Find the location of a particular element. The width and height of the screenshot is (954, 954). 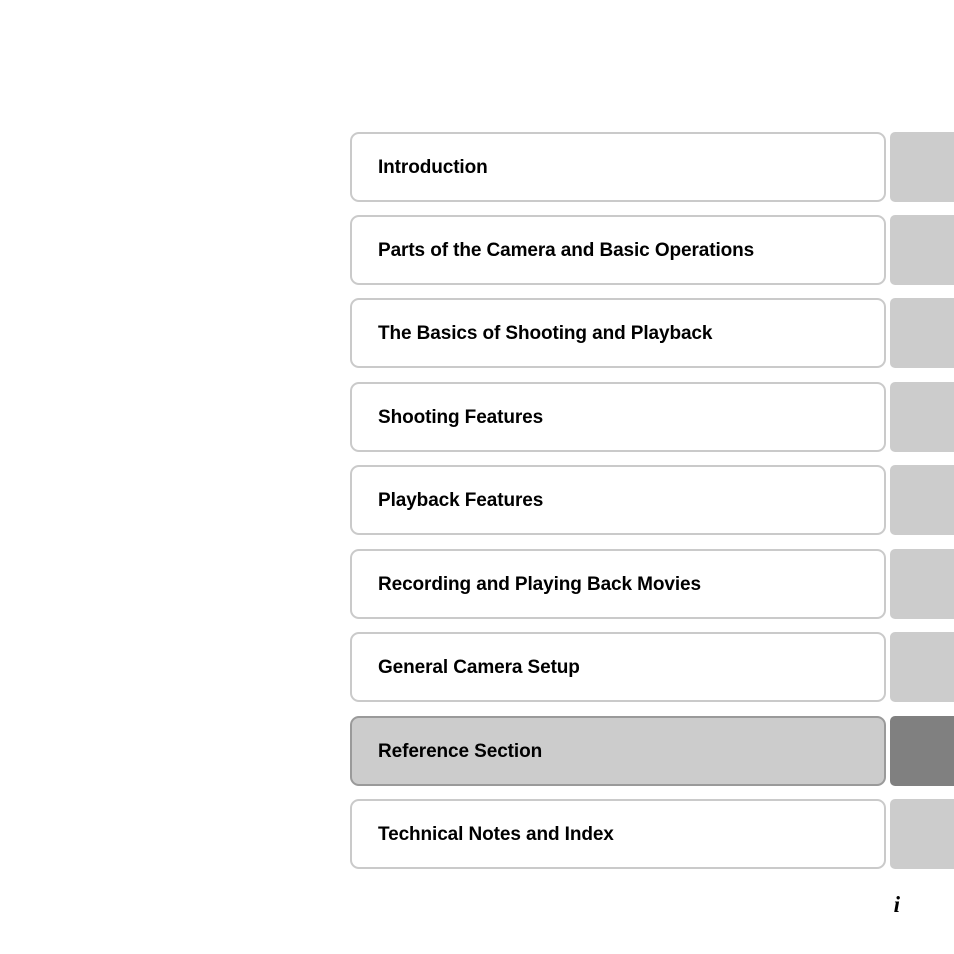

section-title: Shooting Features is located at coordinates (461, 417).